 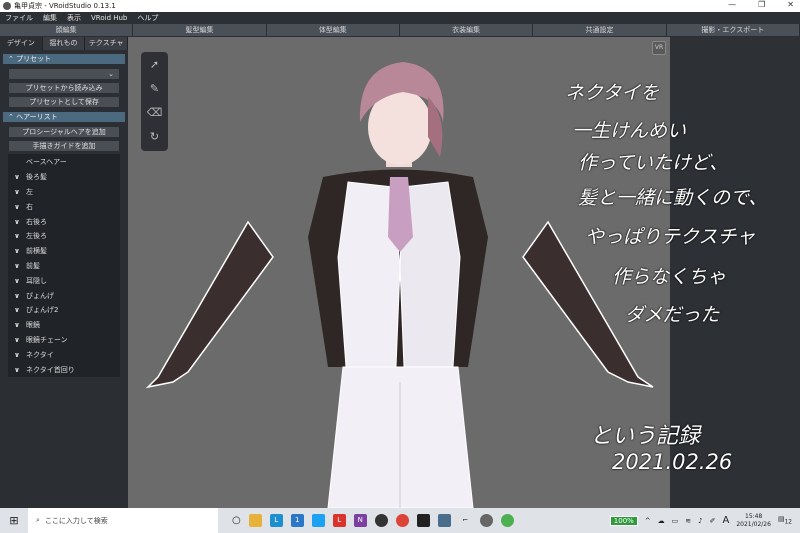 I want to click on menu-view: 表示, so click(x=74, y=18).